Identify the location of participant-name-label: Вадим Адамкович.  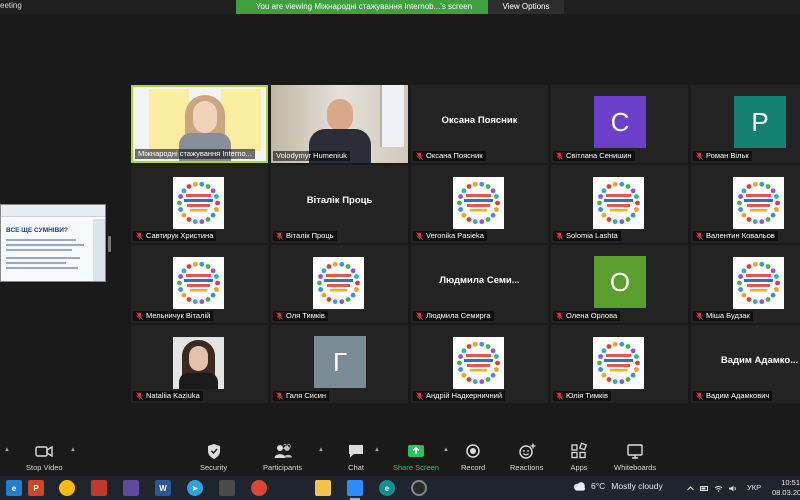
(733, 396).